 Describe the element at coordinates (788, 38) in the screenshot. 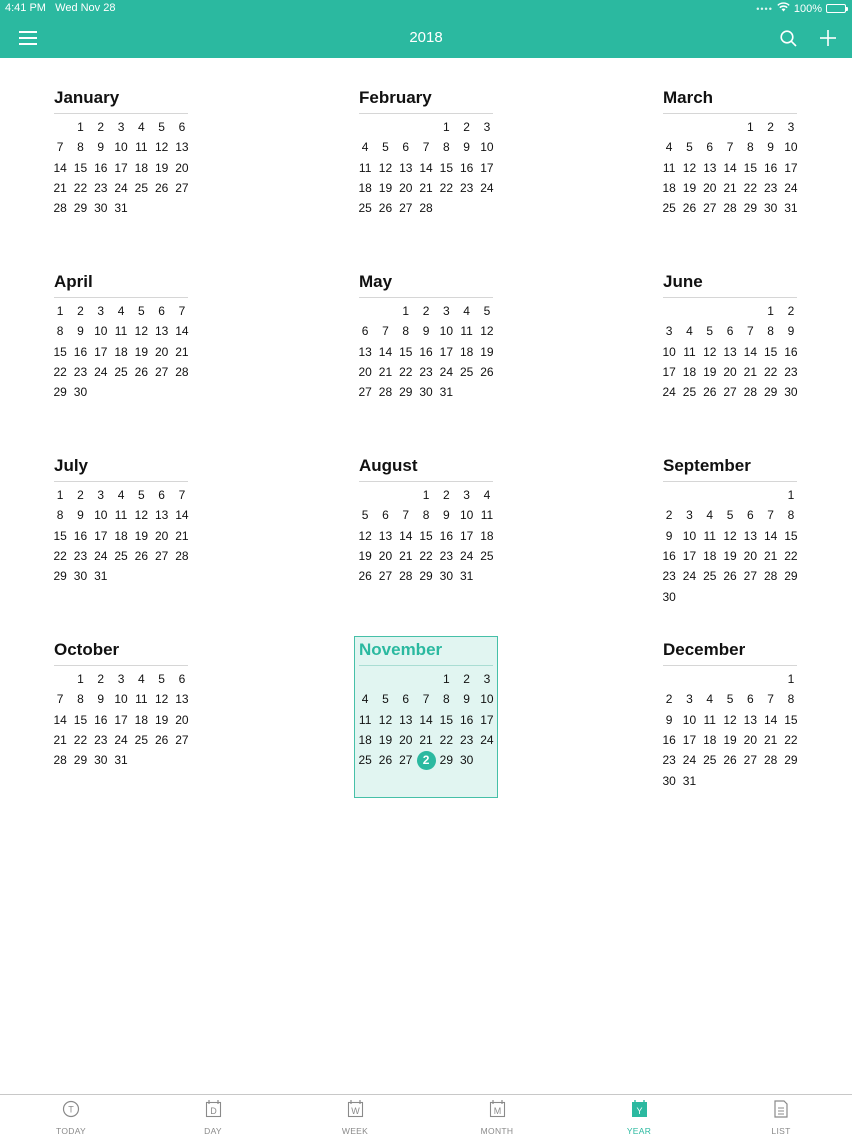

I see `search-button` at that location.